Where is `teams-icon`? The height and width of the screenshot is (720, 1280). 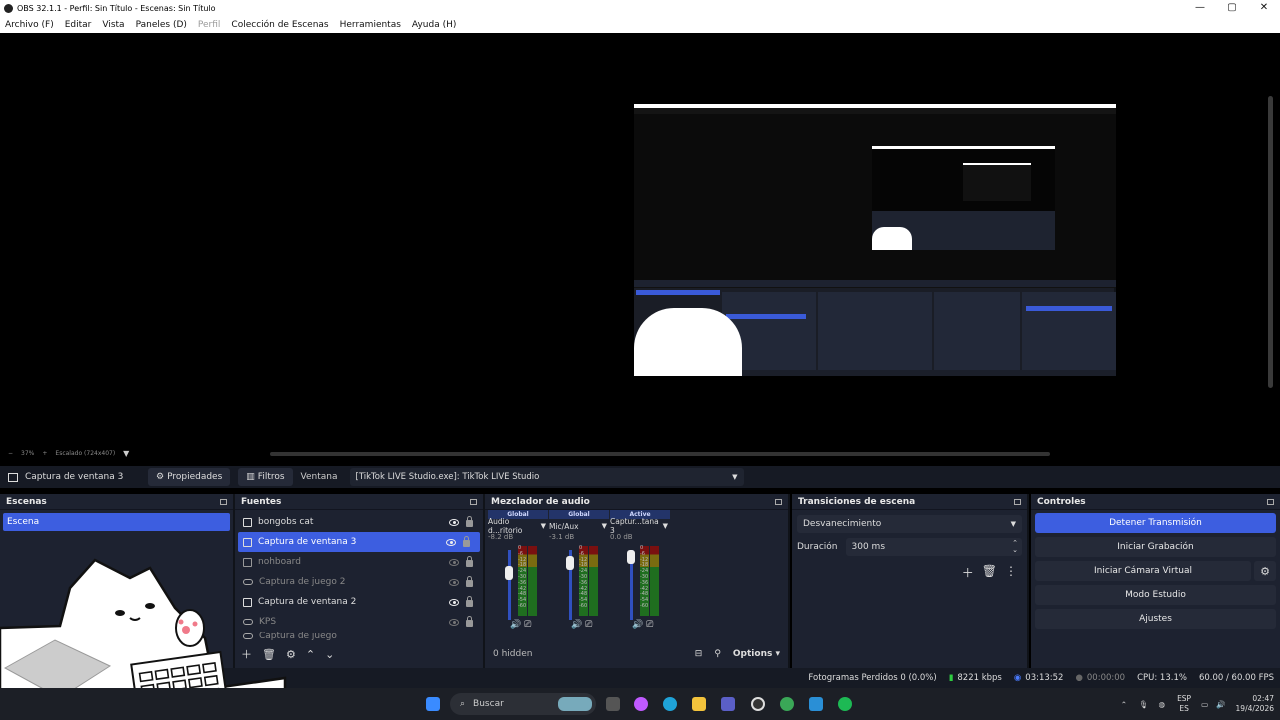 teams-icon is located at coordinates (728, 704).